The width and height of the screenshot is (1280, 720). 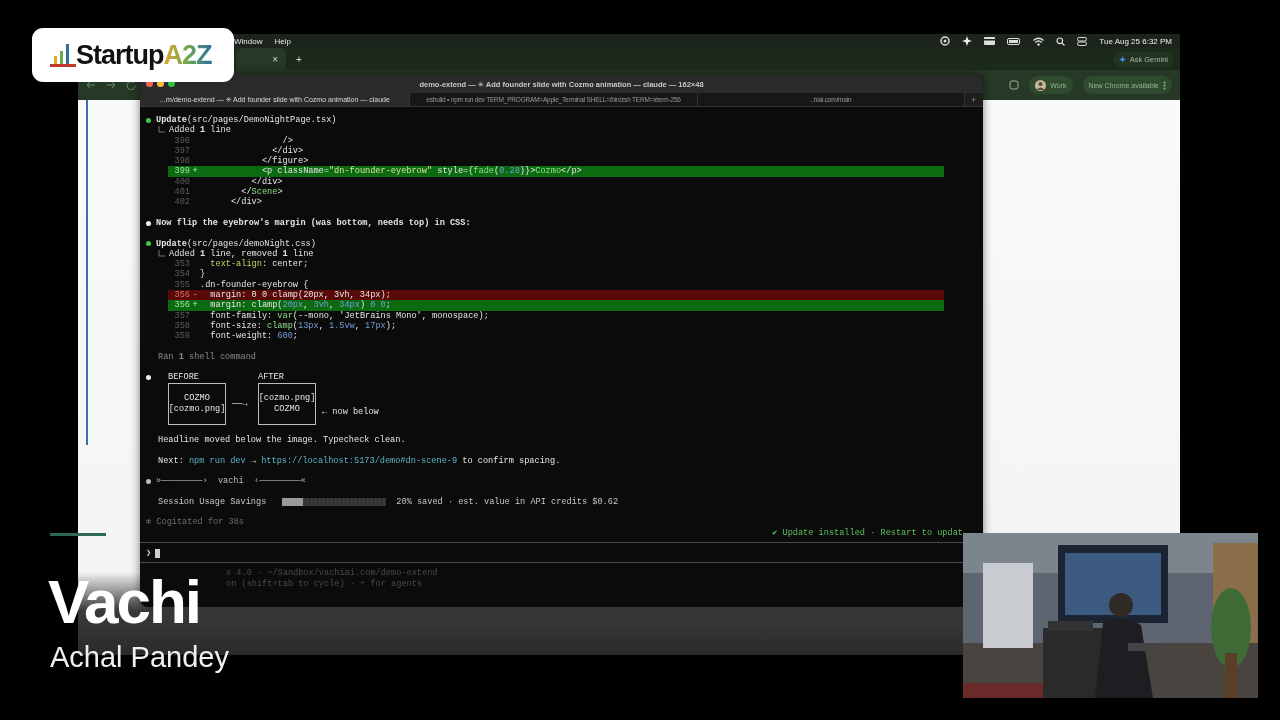 What do you see at coordinates (181, 264) in the screenshot?
I see `line-number: 353` at bounding box center [181, 264].